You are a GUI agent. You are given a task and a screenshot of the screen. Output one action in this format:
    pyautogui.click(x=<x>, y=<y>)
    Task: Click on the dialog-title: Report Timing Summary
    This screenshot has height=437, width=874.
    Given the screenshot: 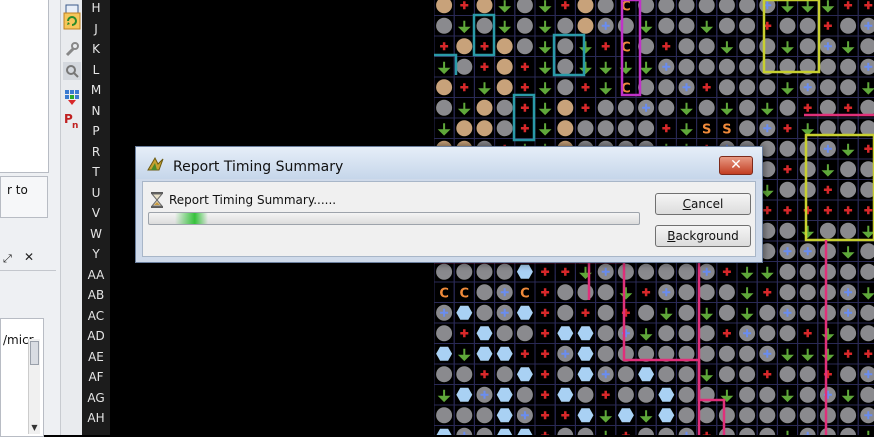 What is the action you would take?
    pyautogui.click(x=258, y=167)
    